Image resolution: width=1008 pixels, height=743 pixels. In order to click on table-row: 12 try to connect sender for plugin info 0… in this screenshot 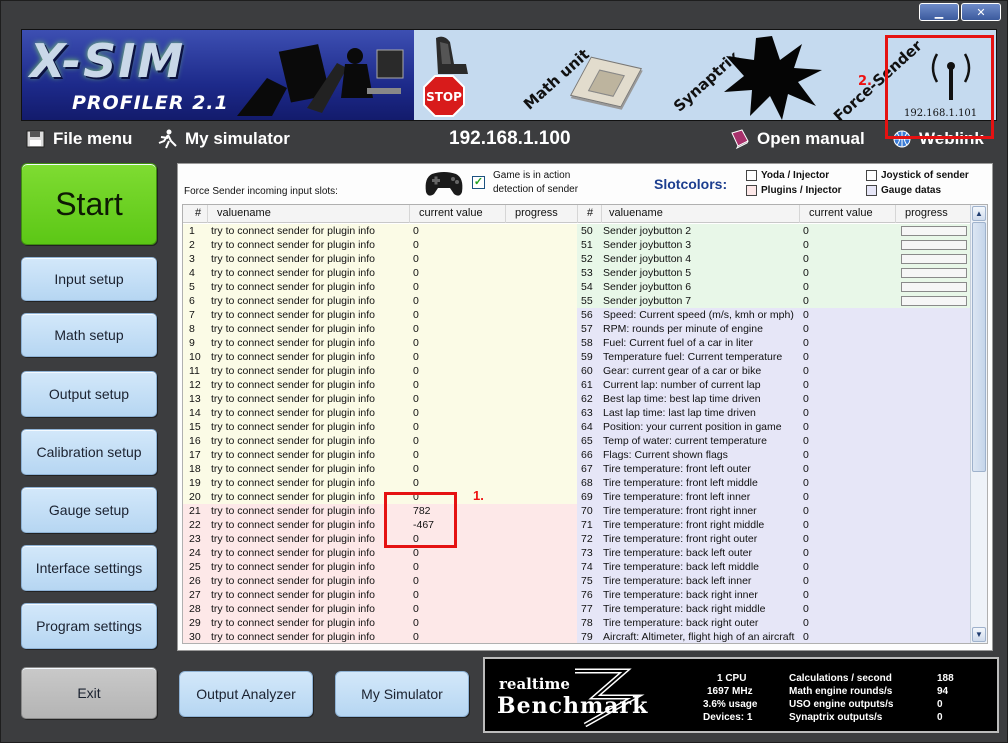, I will do `click(577, 385)`.